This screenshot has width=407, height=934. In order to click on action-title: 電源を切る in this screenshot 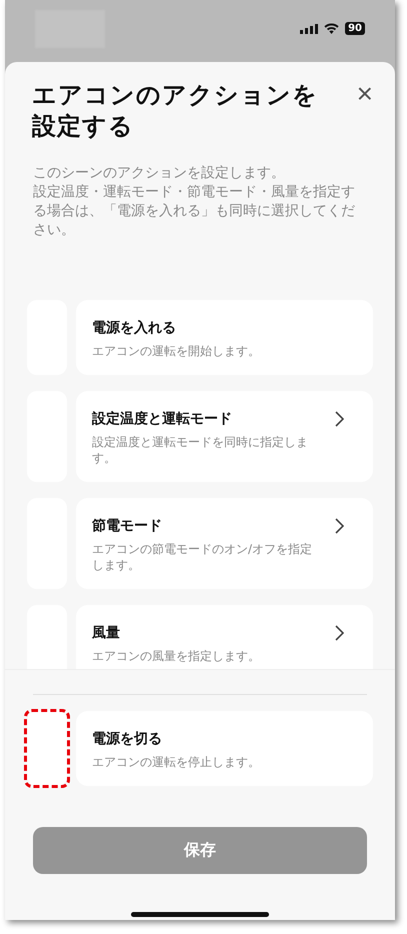, I will do `click(127, 739)`.